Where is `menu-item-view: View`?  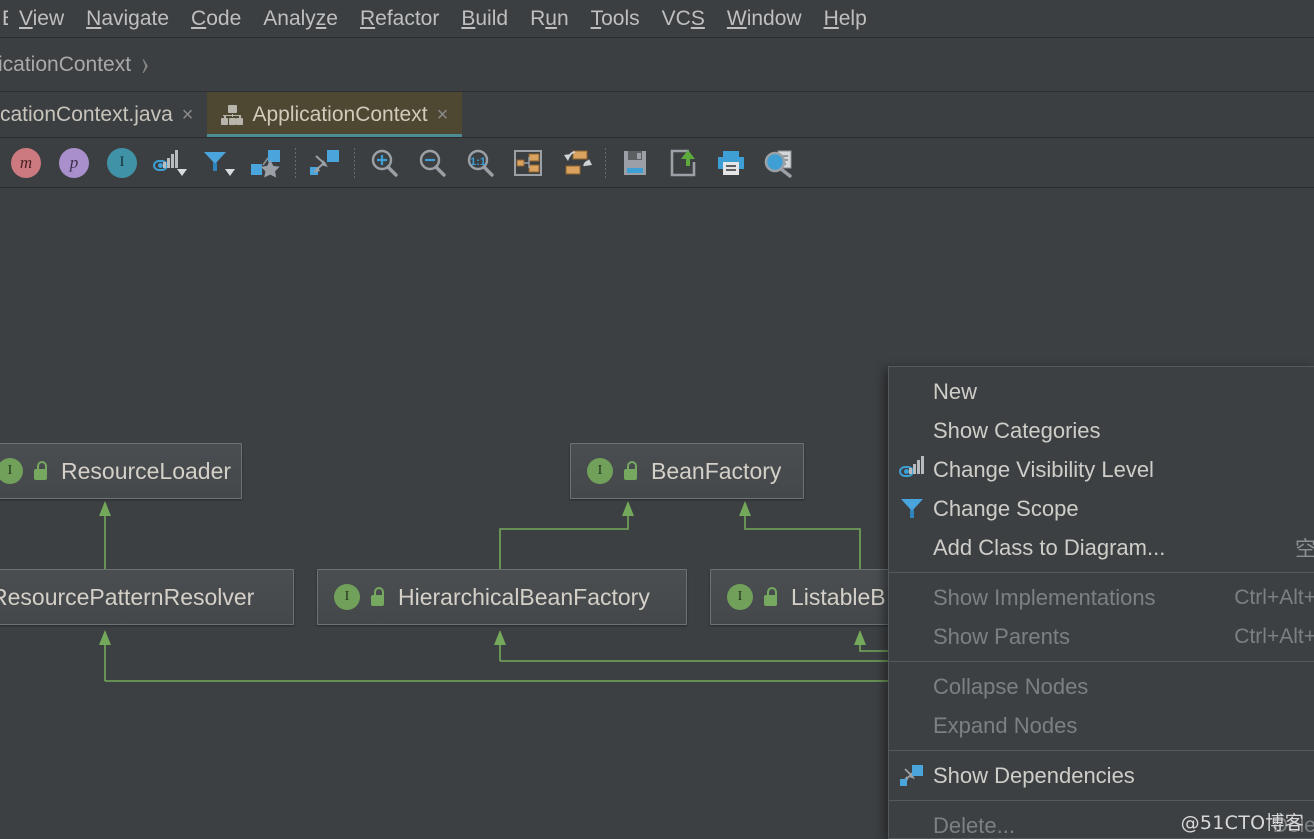
menu-item-view: View is located at coordinates (41, 19).